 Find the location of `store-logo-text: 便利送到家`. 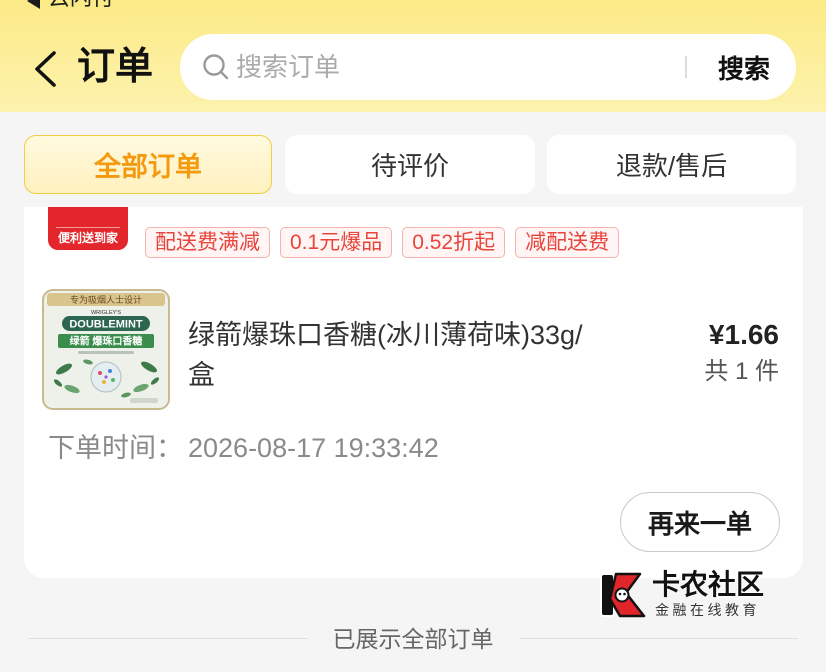

store-logo-text: 便利送到家 is located at coordinates (87, 238).